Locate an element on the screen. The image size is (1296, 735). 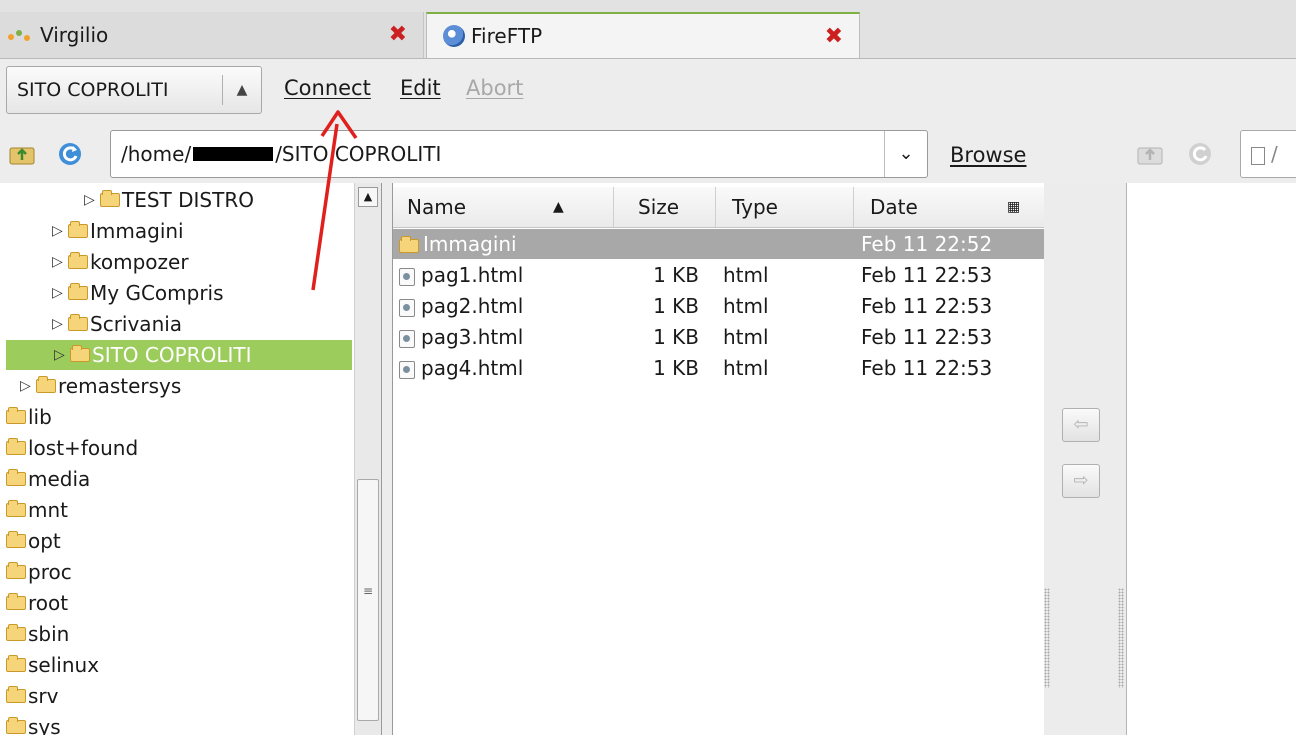
tree-item-label: lost+found is located at coordinates (83, 448).